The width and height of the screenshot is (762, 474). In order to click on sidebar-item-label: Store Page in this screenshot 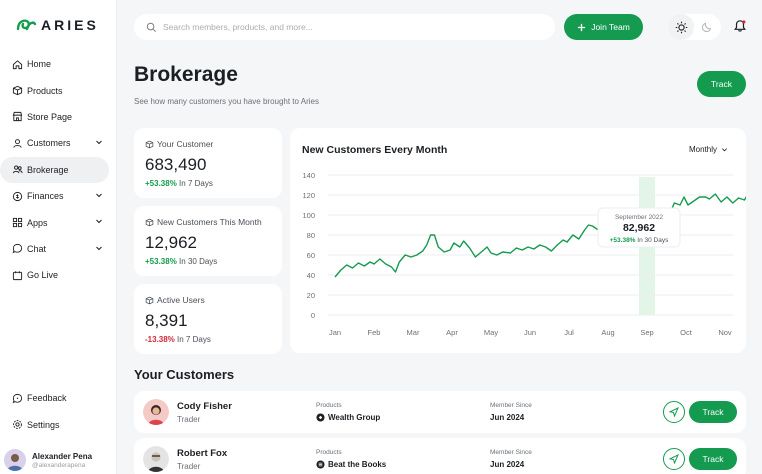, I will do `click(50, 116)`.